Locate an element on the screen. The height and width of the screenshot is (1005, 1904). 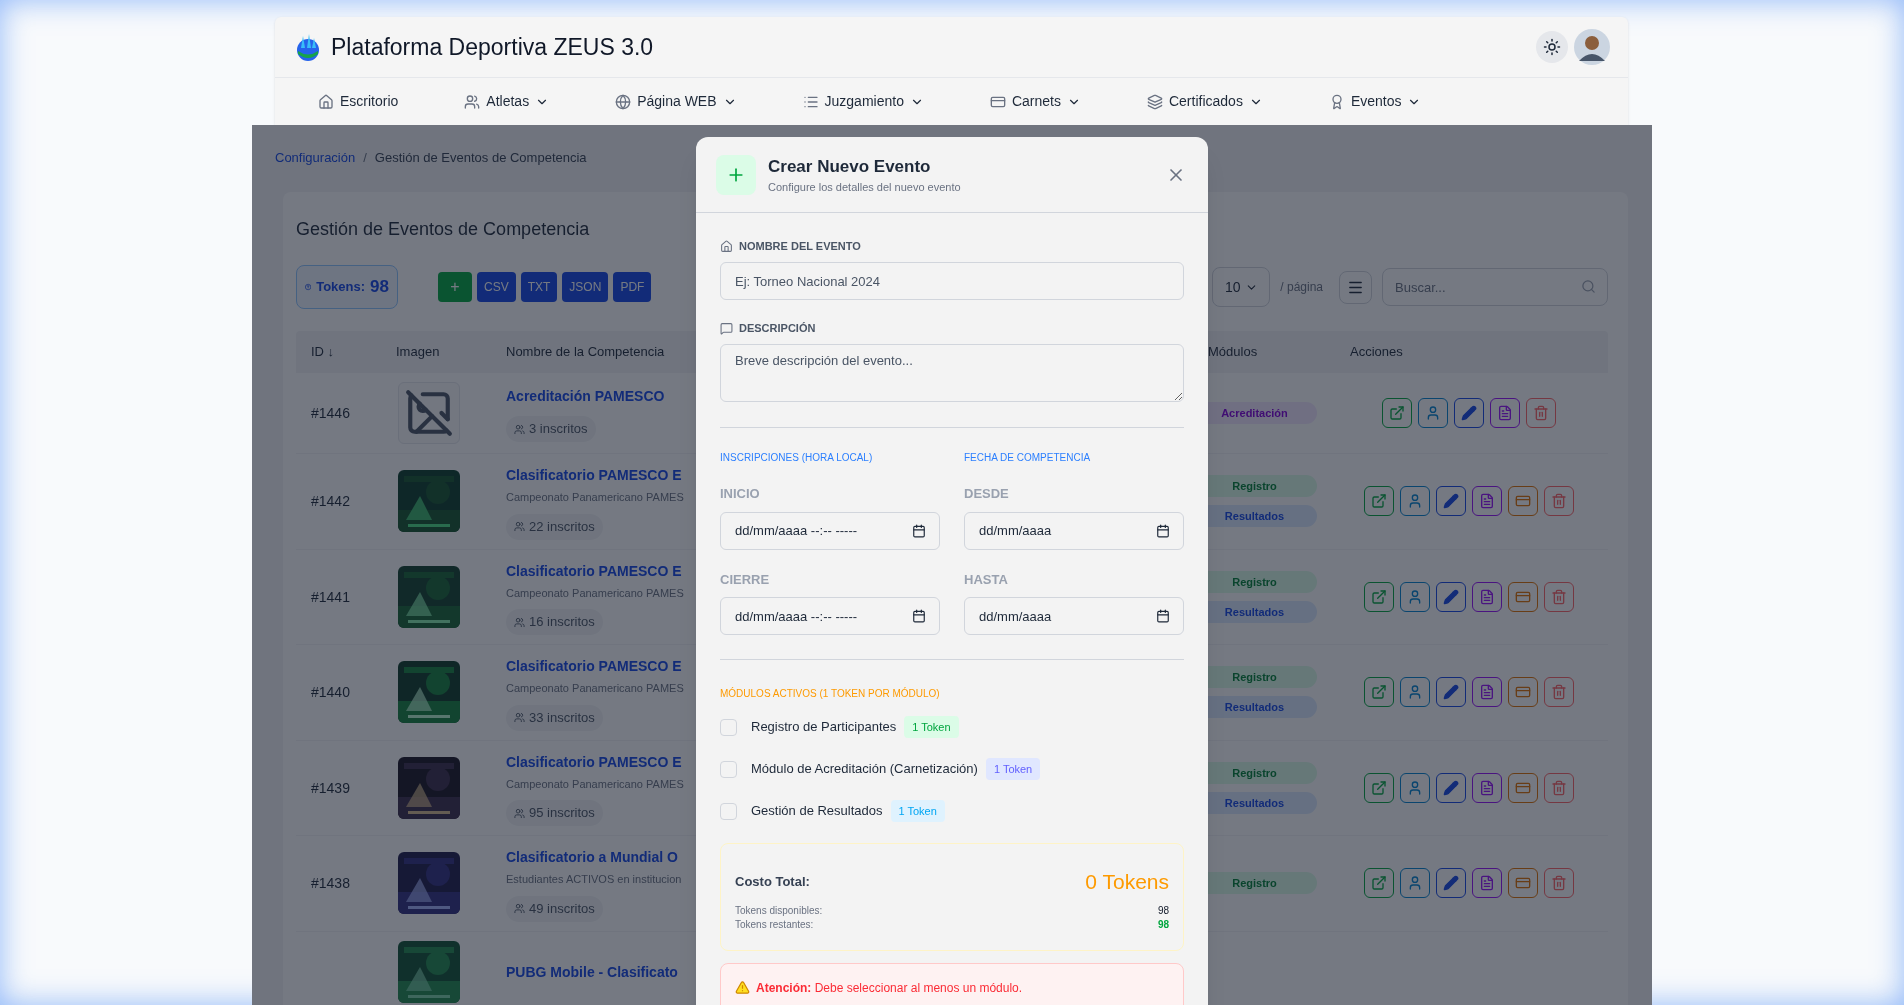
nav-menu-item: Atletas is located at coordinates (507, 101).